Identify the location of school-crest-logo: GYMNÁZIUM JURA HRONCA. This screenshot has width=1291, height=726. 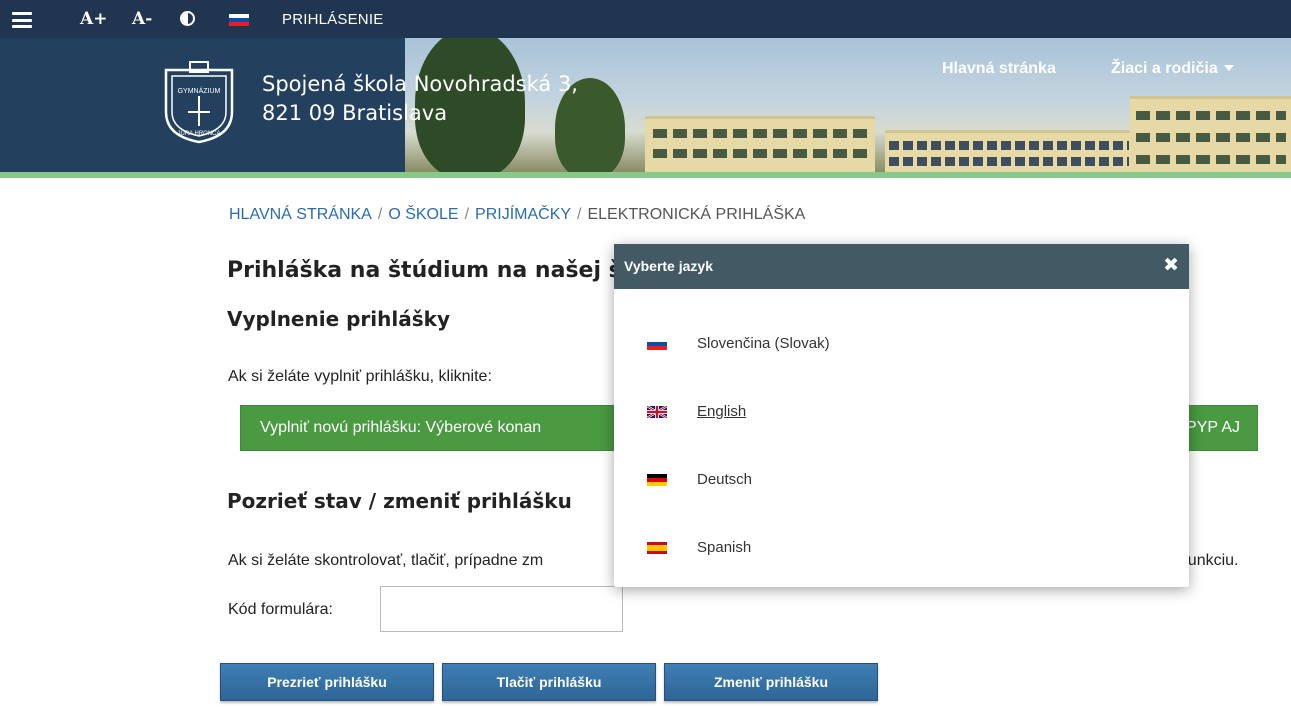
(199, 102).